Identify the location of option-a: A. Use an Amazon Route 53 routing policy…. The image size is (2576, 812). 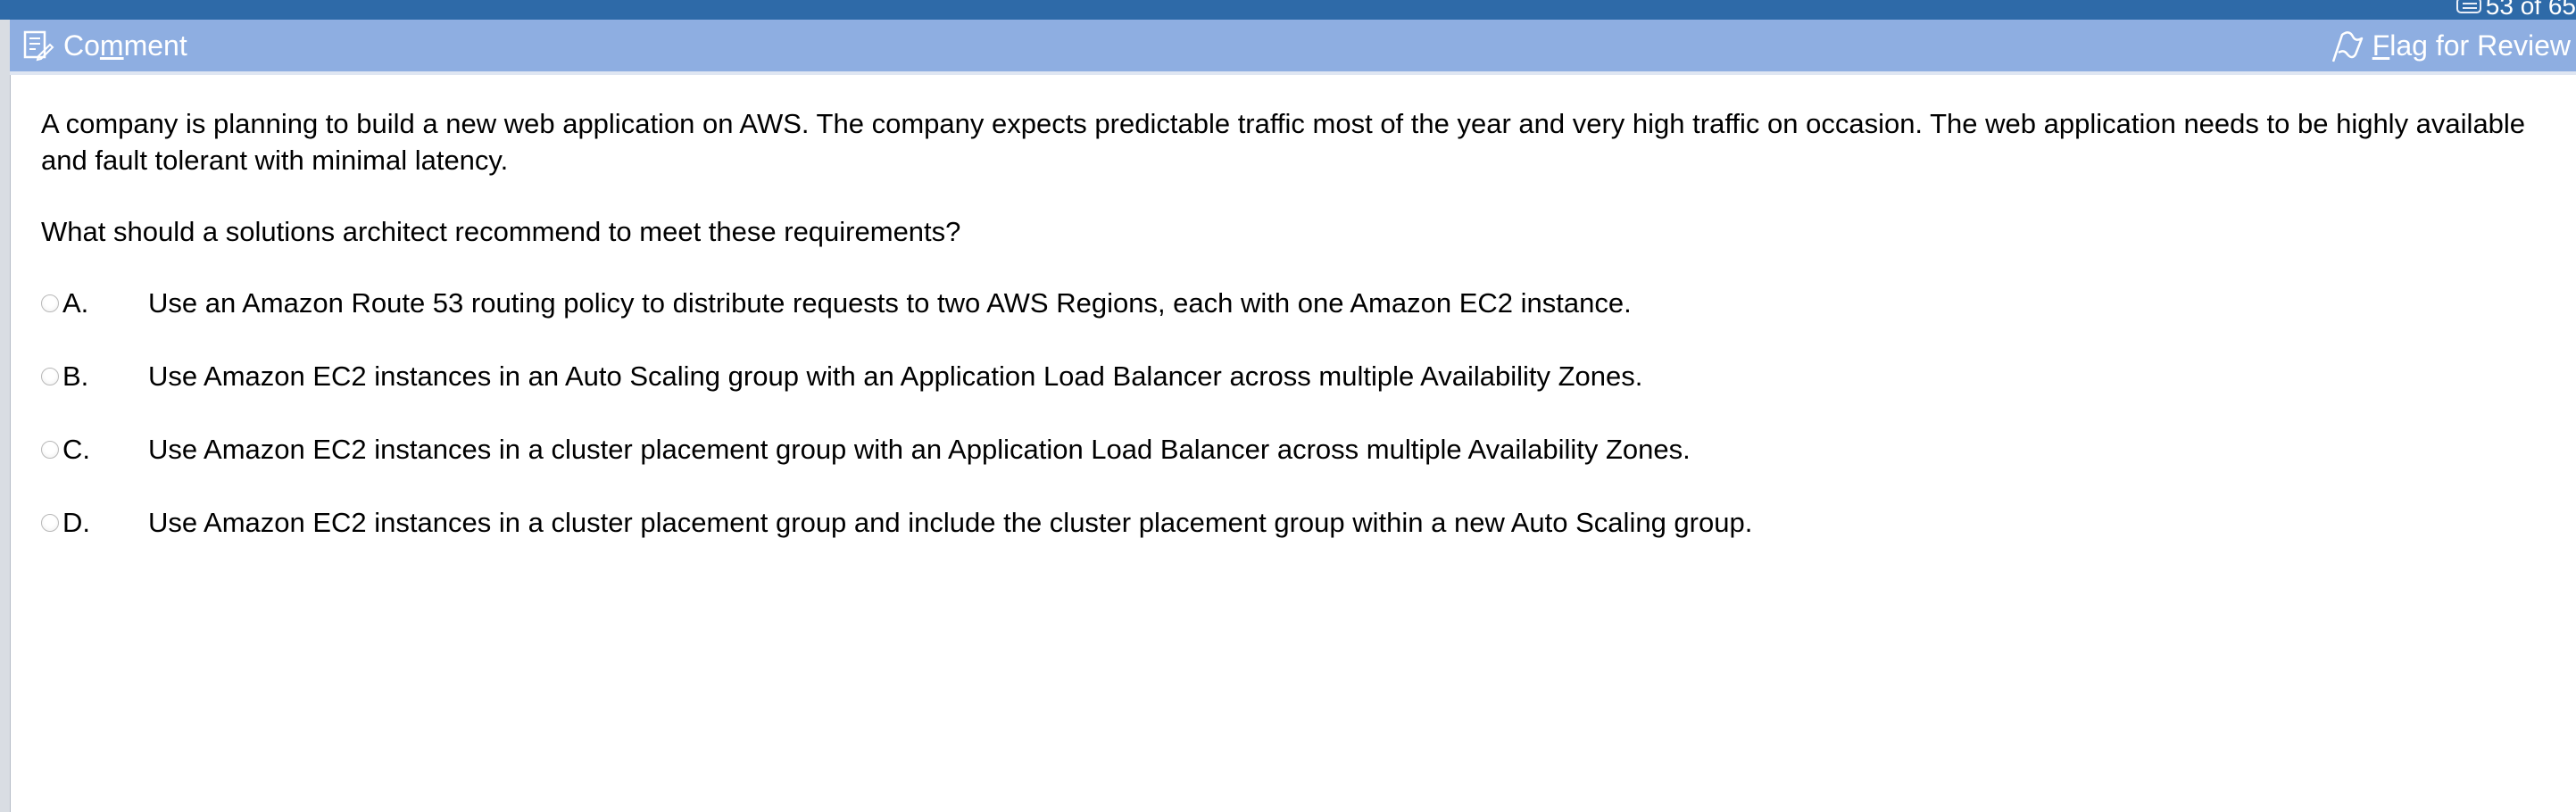
(1299, 303).